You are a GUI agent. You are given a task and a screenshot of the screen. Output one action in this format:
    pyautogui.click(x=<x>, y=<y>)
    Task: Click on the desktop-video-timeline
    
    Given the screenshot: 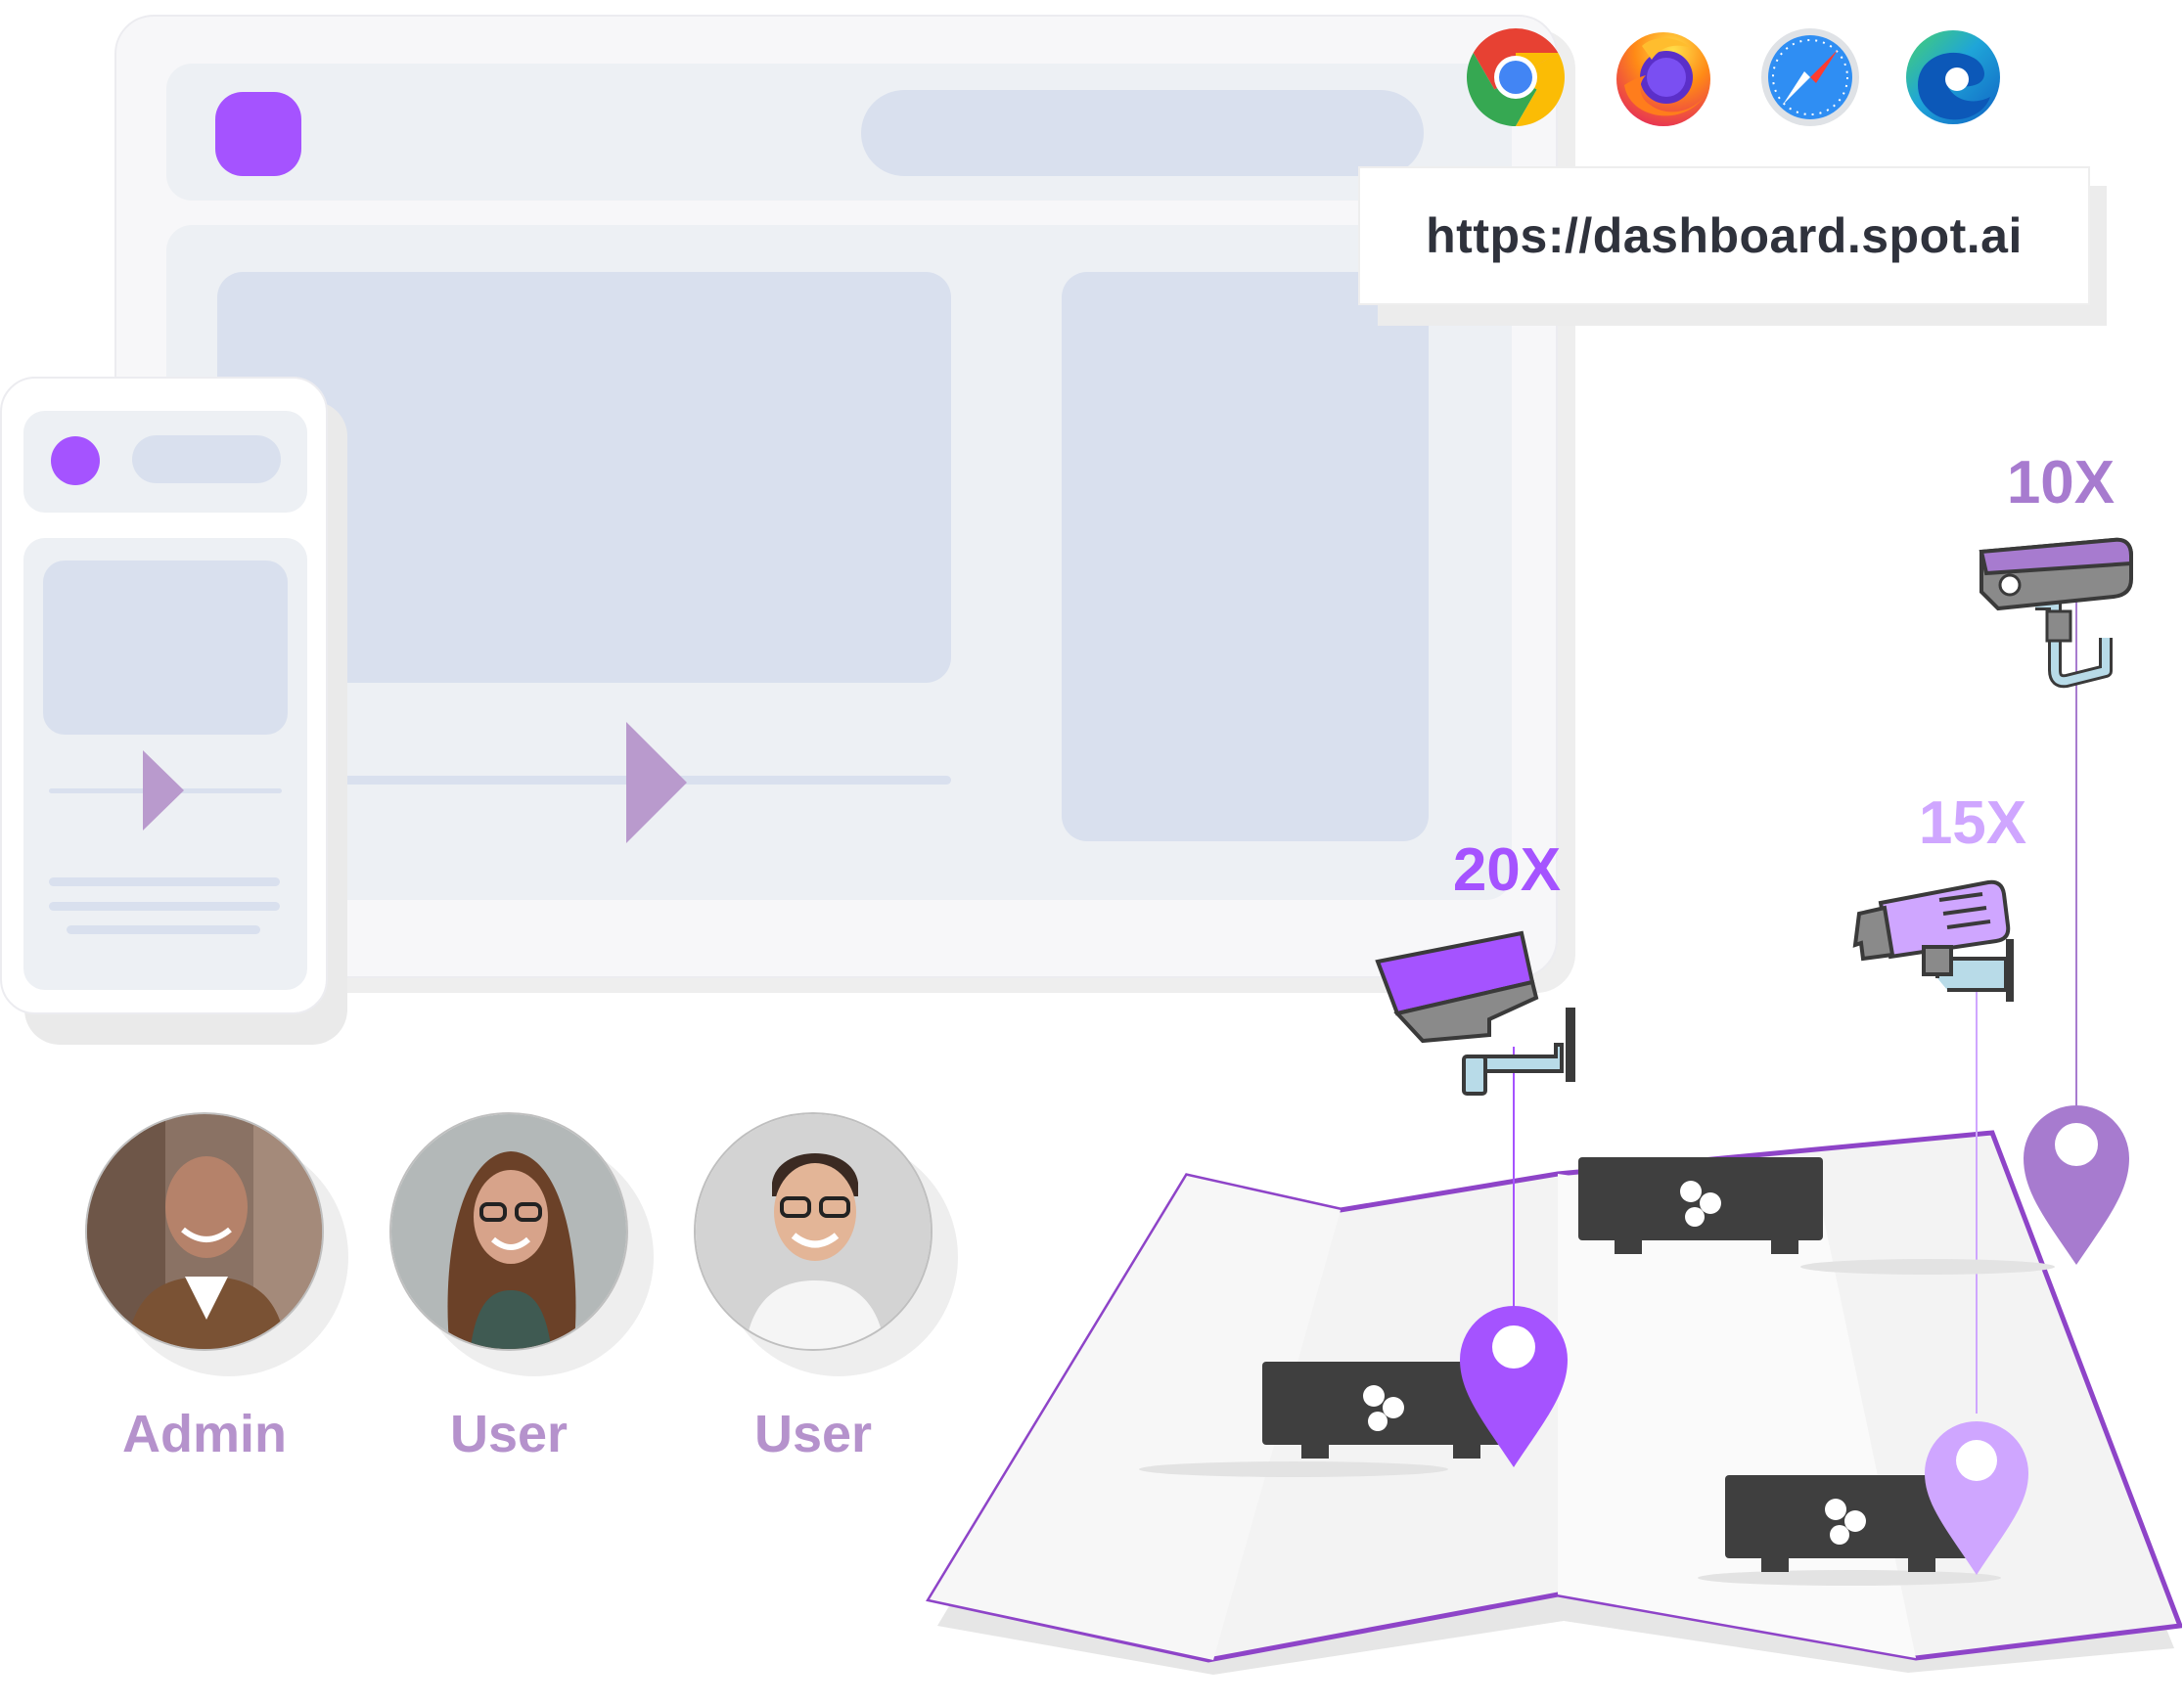 What is the action you would take?
    pyautogui.click(x=612, y=780)
    